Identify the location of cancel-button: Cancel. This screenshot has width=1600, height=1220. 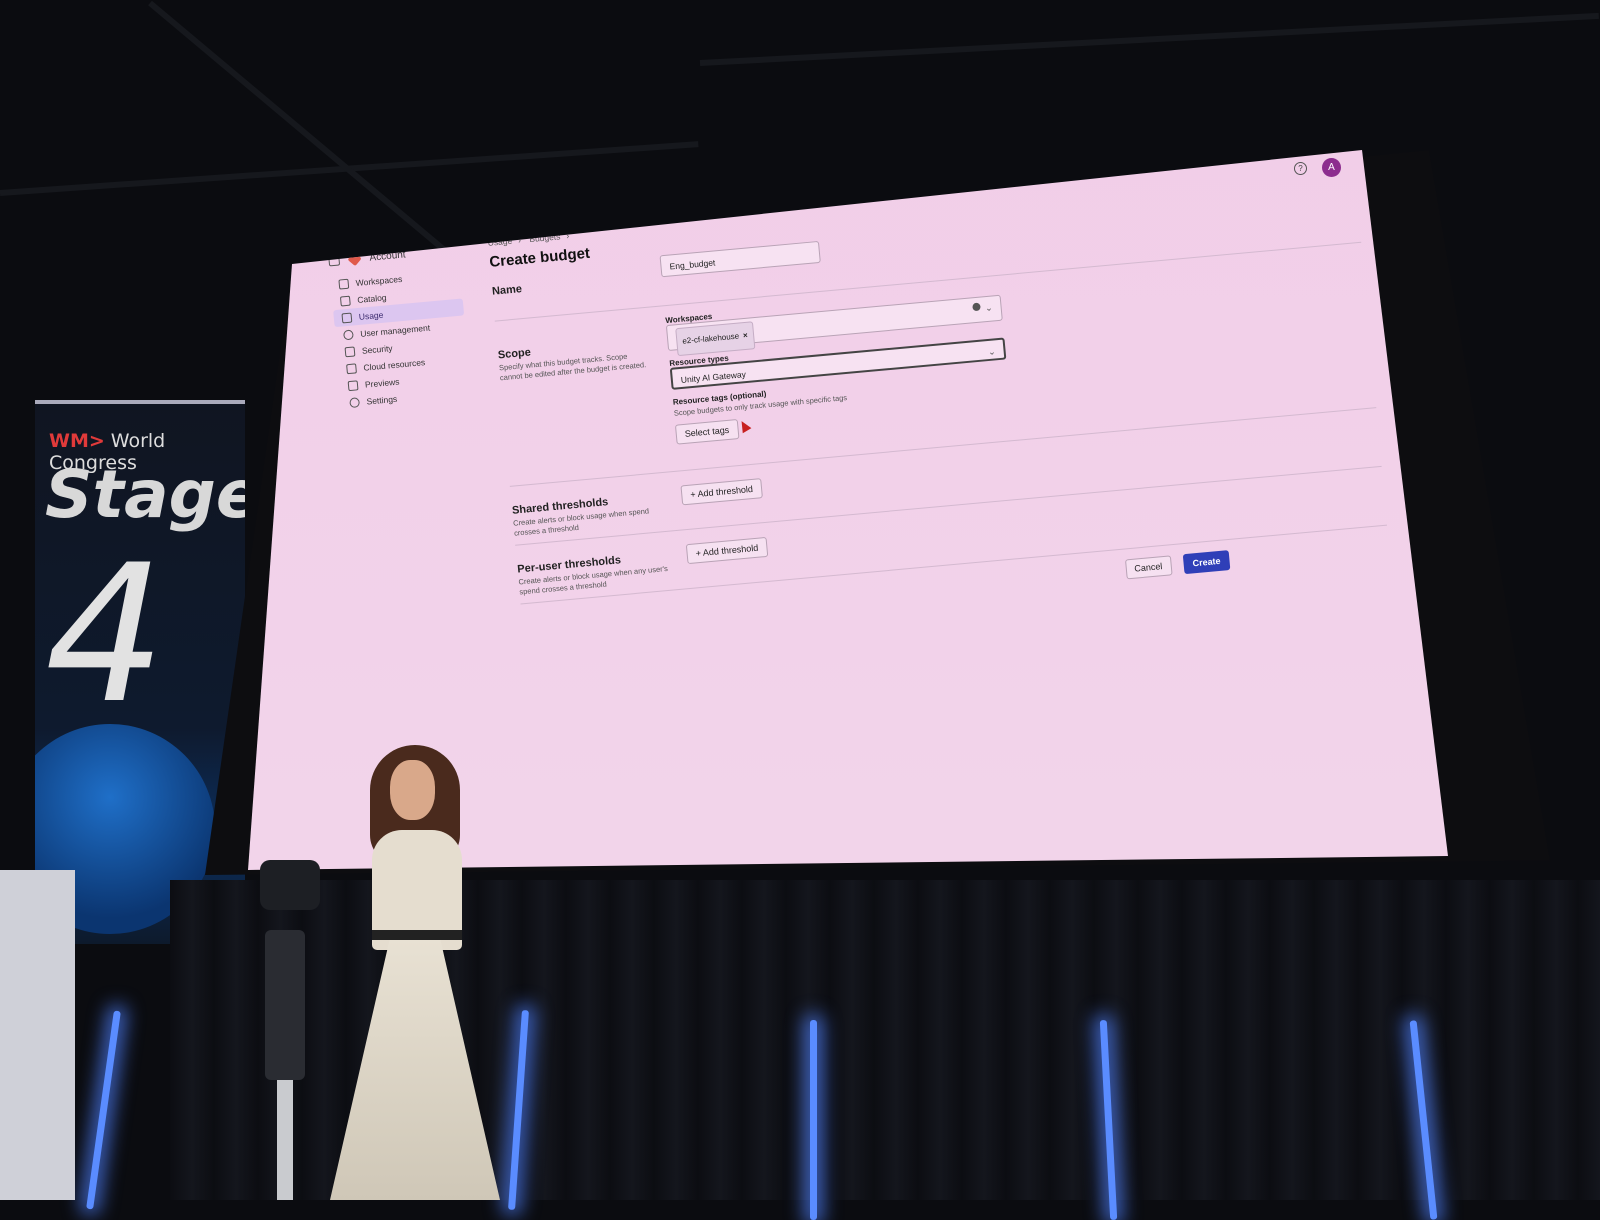
(1148, 567).